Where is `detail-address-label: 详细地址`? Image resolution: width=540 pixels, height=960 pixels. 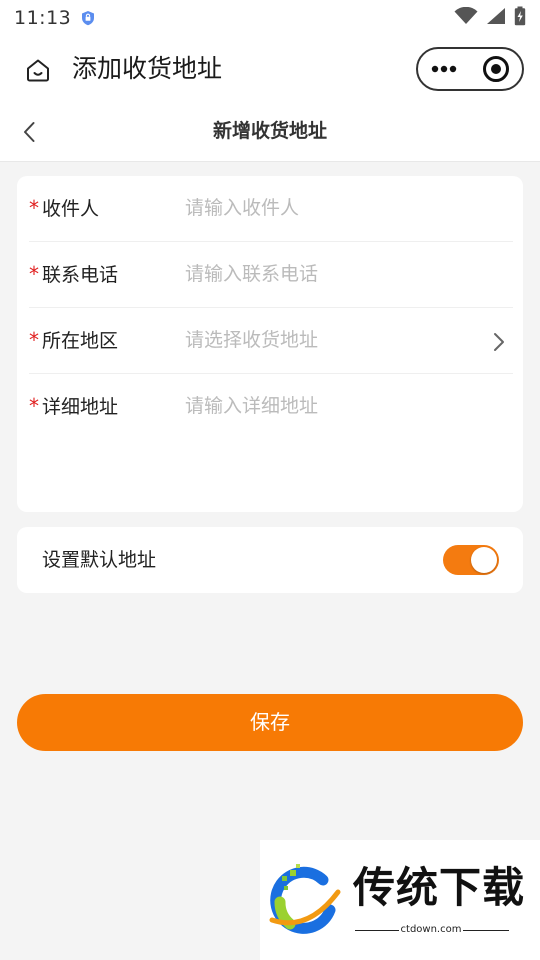 detail-address-label: 详细地址 is located at coordinates (80, 407).